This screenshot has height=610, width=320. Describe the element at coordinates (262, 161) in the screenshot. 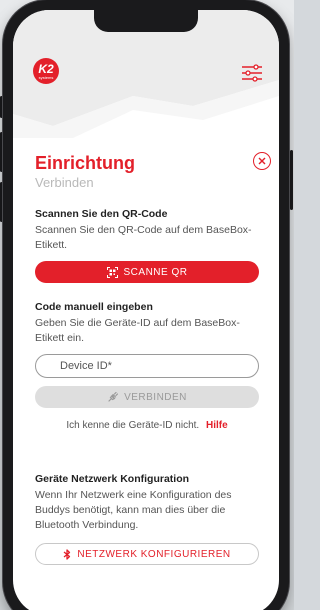

I see `close-icon` at that location.